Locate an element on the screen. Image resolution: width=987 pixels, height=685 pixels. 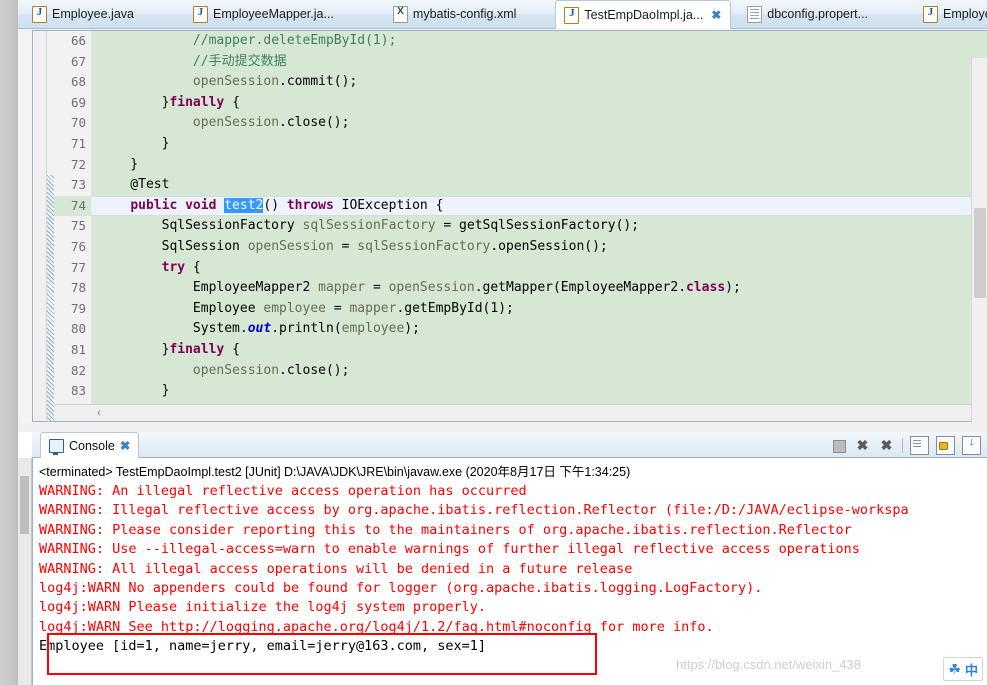
console-toolbar: ✖ ✖ is located at coordinates (905, 445).